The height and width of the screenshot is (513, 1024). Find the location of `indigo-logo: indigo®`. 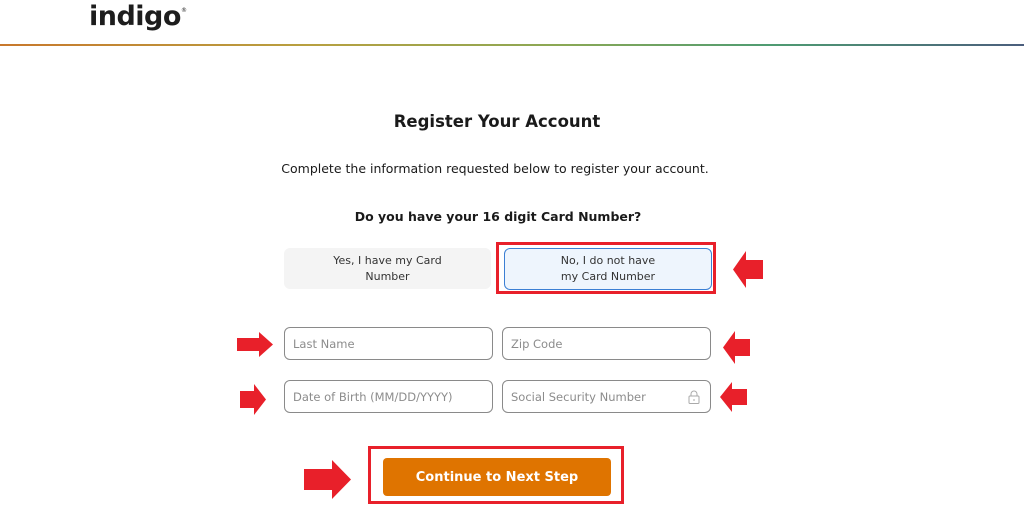

indigo-logo: indigo® is located at coordinates (138, 16).